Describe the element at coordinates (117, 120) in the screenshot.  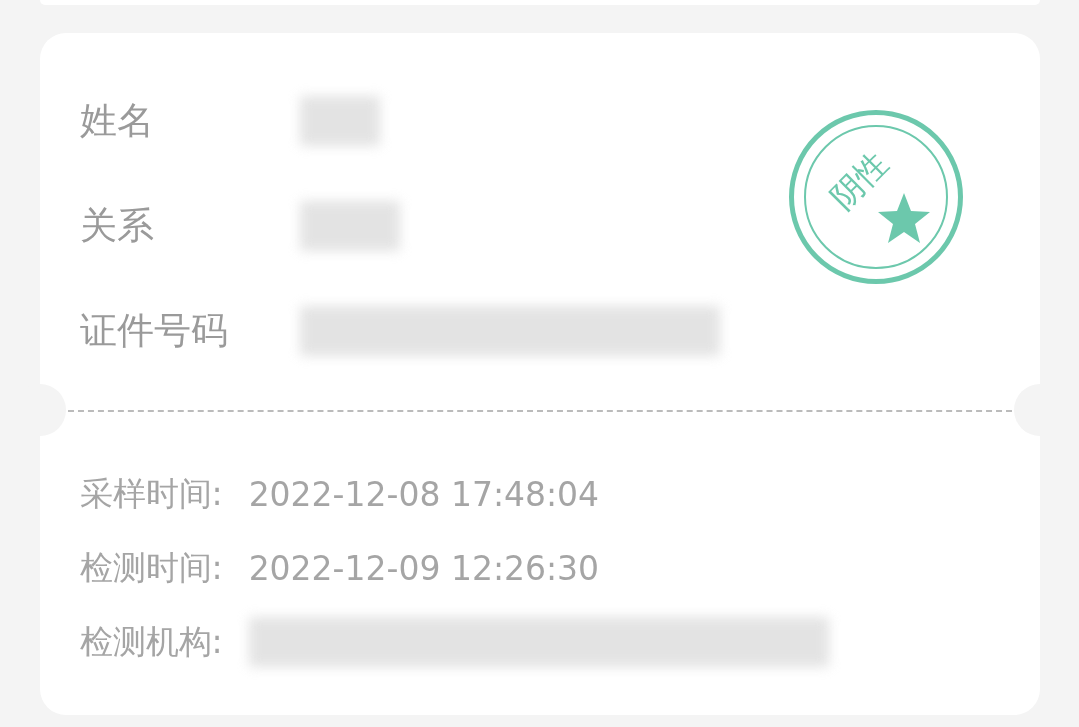
I see `field-label: 姓名` at that location.